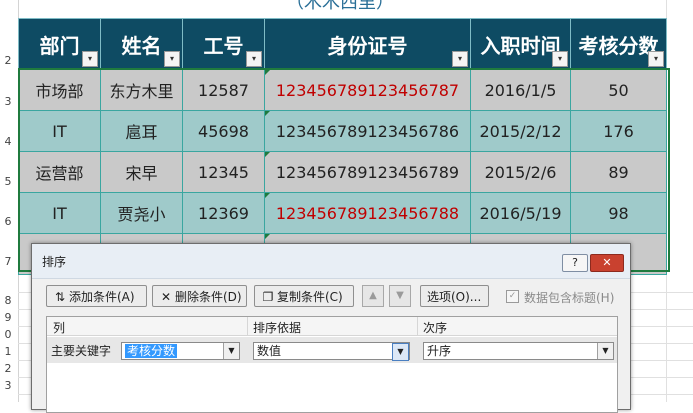  Describe the element at coordinates (520, 90) in the screenshot. I see `cell-date: 2016/1/5` at that location.